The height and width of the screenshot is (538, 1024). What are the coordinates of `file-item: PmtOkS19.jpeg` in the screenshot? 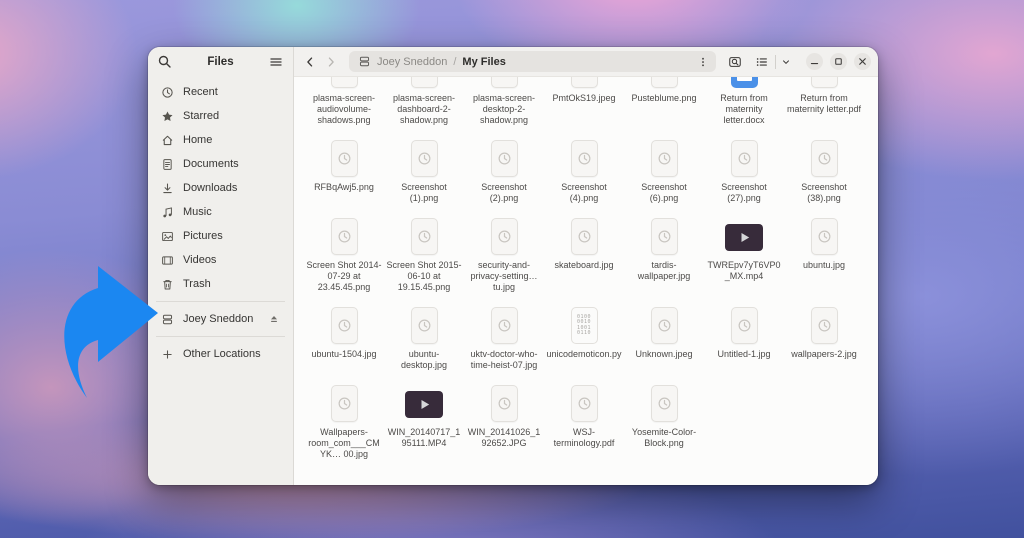 It's located at (584, 107).